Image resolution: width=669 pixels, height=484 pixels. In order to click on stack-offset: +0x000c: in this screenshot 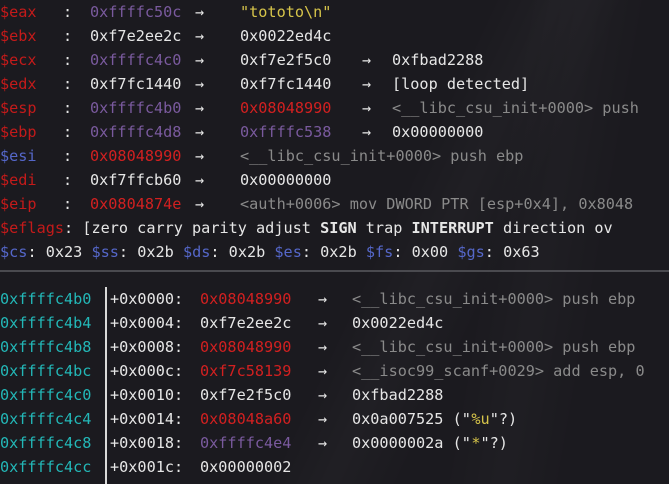, I will do `click(147, 371)`.